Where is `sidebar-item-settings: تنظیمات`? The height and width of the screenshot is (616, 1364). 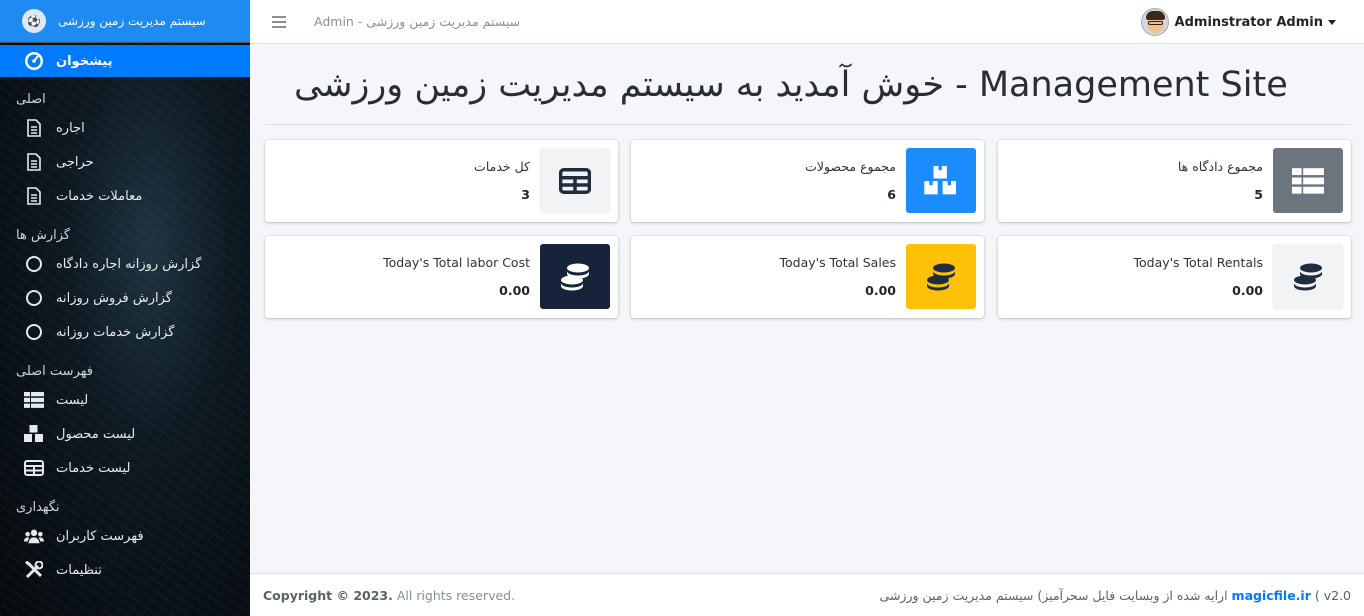 sidebar-item-settings: تنظیمات is located at coordinates (125, 570).